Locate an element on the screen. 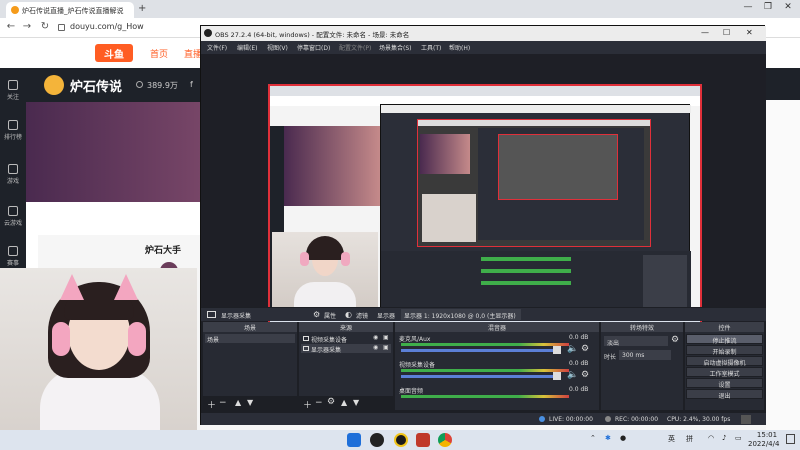 Image resolution: width=800 pixels, height=450 pixels. reload-button: ↻ is located at coordinates (45, 26).